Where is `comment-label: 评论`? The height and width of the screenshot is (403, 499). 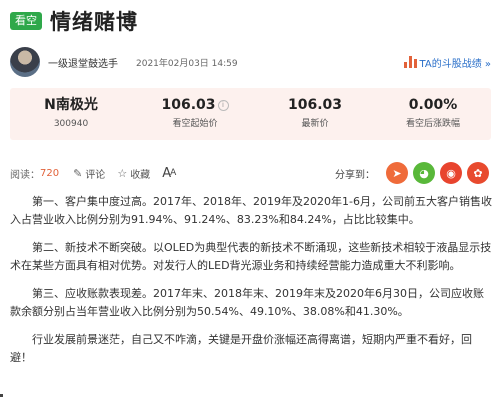 comment-label: 评论 is located at coordinates (95, 175).